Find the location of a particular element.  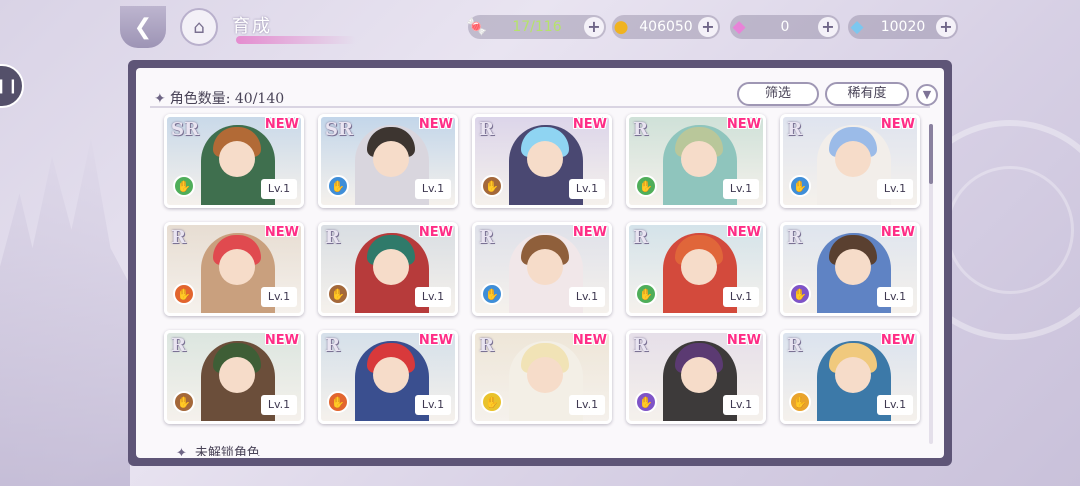

pink-gem-resource: ◆ 0 + is located at coordinates (785, 27).